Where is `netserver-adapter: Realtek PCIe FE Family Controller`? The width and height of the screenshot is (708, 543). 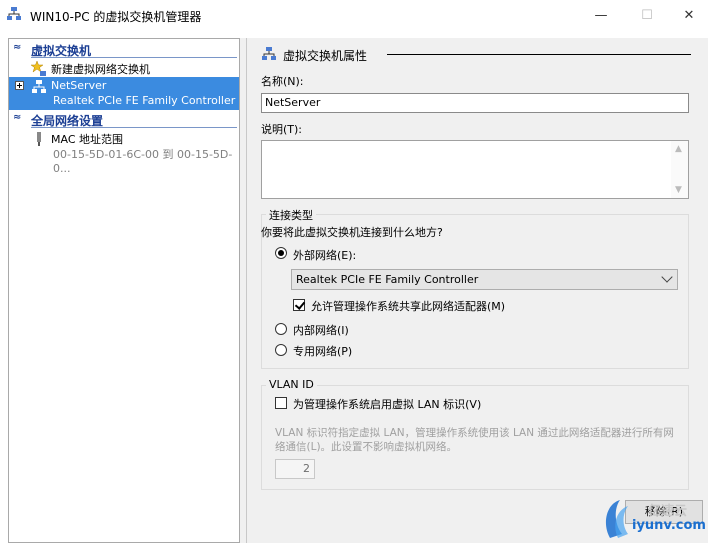
netserver-adapter: Realtek PCIe FE Family Controller is located at coordinates (144, 100).